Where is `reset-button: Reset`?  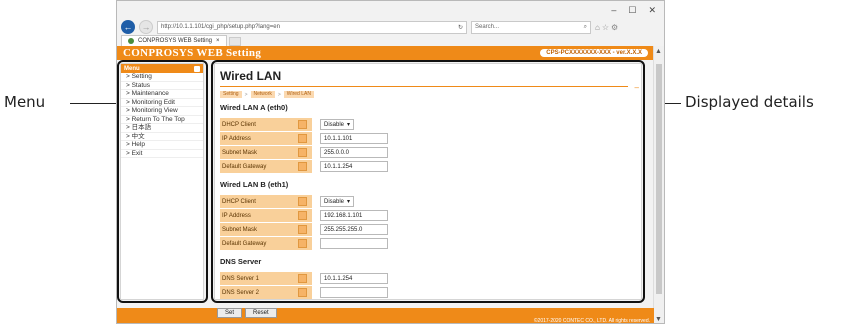 reset-button: Reset is located at coordinates (261, 313).